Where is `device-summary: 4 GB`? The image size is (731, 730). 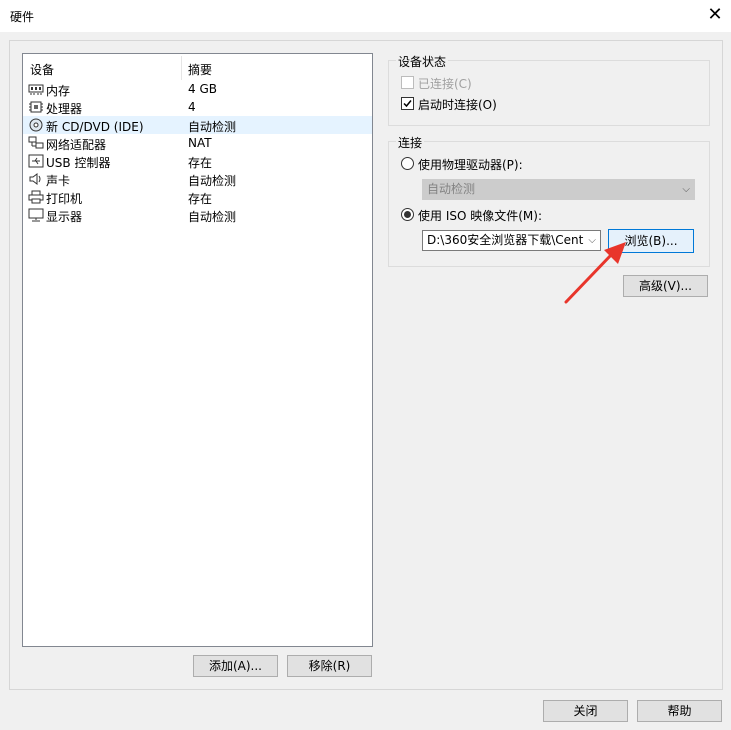 device-summary: 4 GB is located at coordinates (202, 89).